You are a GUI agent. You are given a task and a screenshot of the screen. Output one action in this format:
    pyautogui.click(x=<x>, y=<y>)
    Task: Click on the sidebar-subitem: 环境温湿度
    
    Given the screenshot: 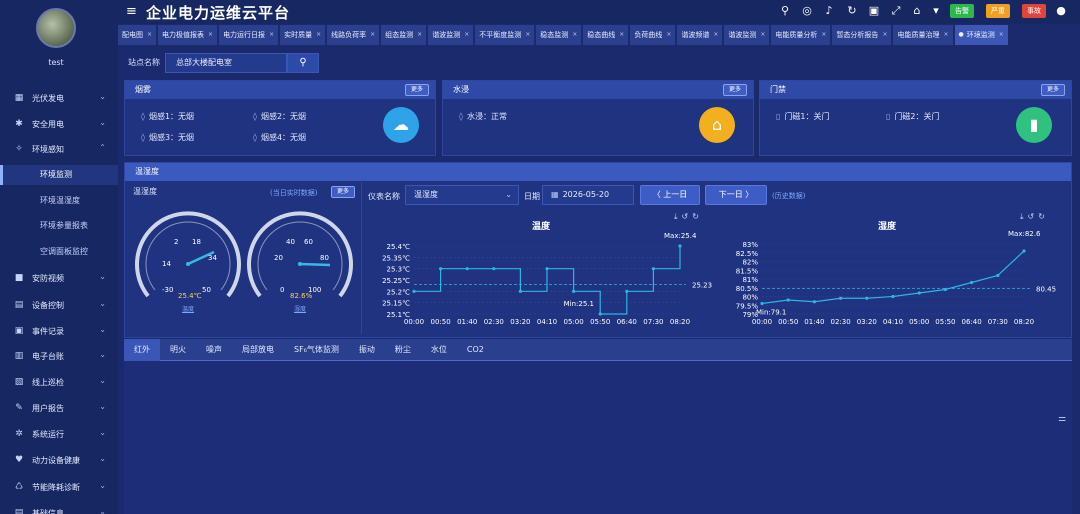 What is the action you would take?
    pyautogui.click(x=59, y=201)
    